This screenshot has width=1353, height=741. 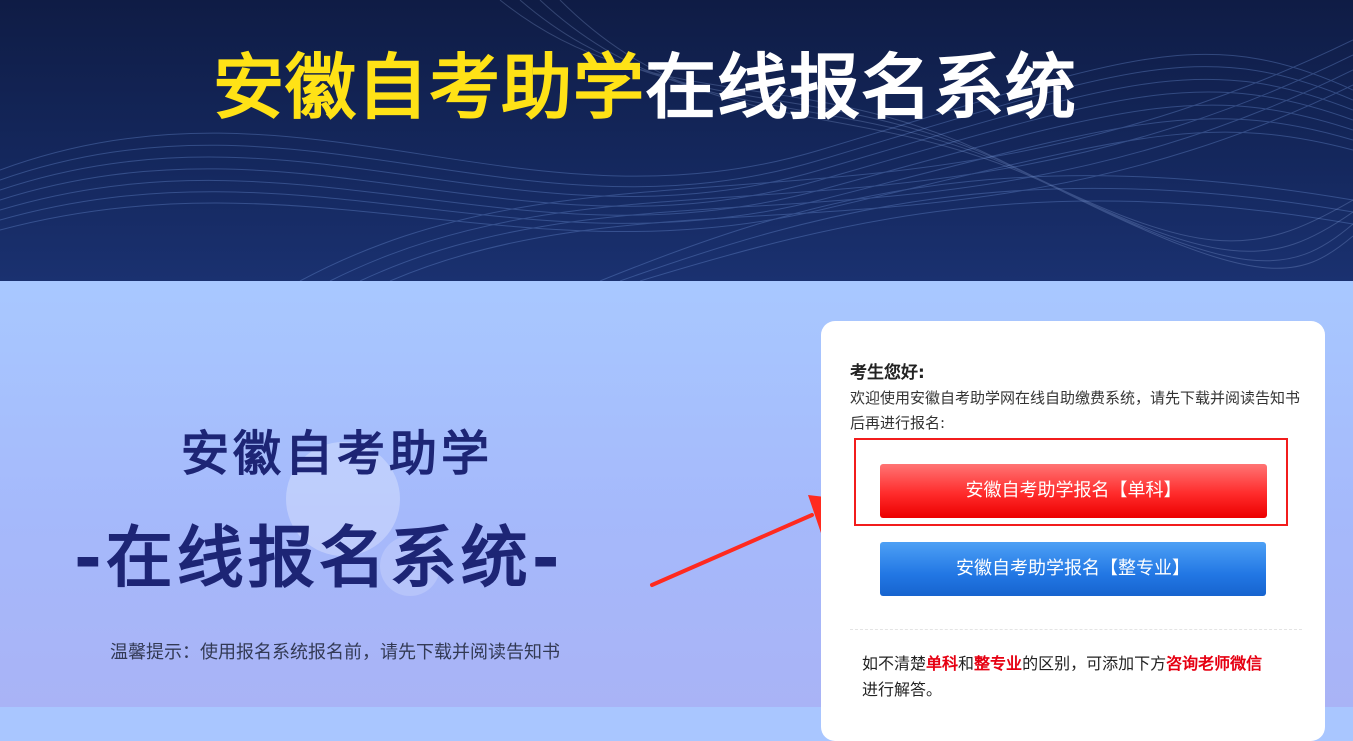 I want to click on register-full-major-button: 安徽自考助学报名【整专业】, so click(x=1073, y=569).